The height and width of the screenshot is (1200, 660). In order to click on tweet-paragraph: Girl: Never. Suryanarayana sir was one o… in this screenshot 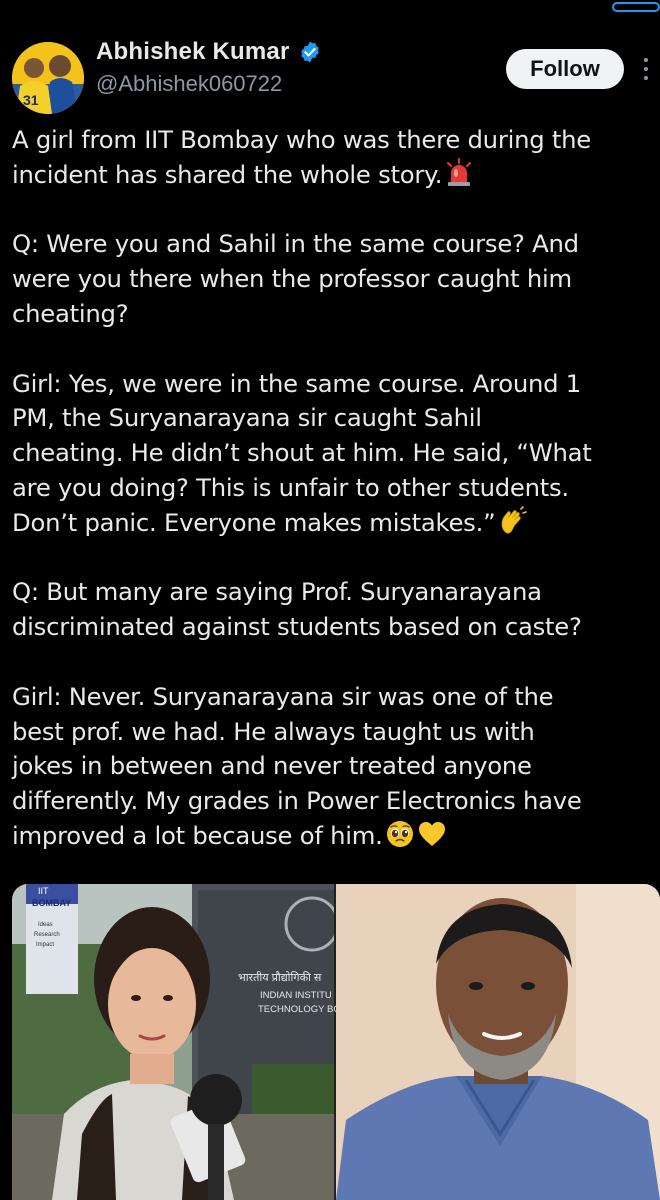, I will do `click(335, 767)`.